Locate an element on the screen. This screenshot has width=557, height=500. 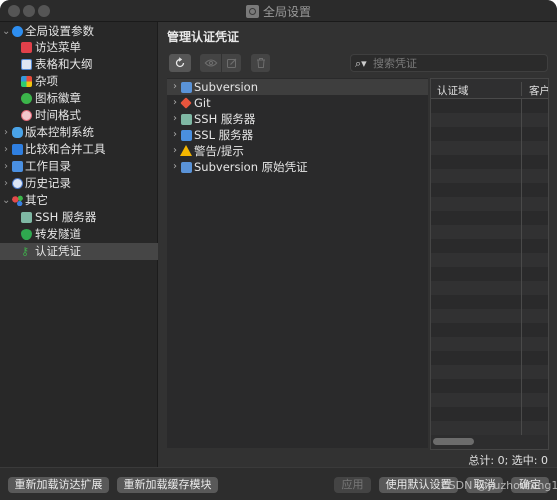
sidebar-item-global-params: ⌄ 全局设置参数 is located at coordinates (79, 31).